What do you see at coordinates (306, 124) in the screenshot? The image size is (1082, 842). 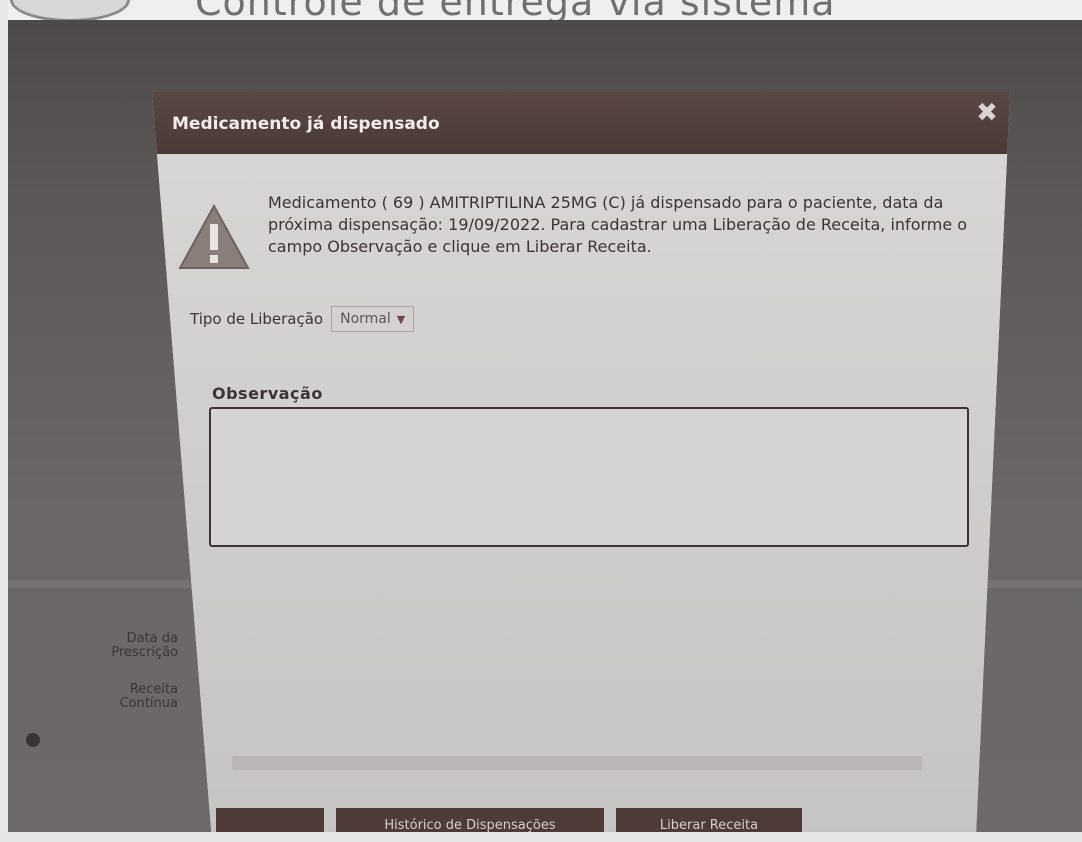 I see `dialog-title: Medicamento já dispensado` at bounding box center [306, 124].